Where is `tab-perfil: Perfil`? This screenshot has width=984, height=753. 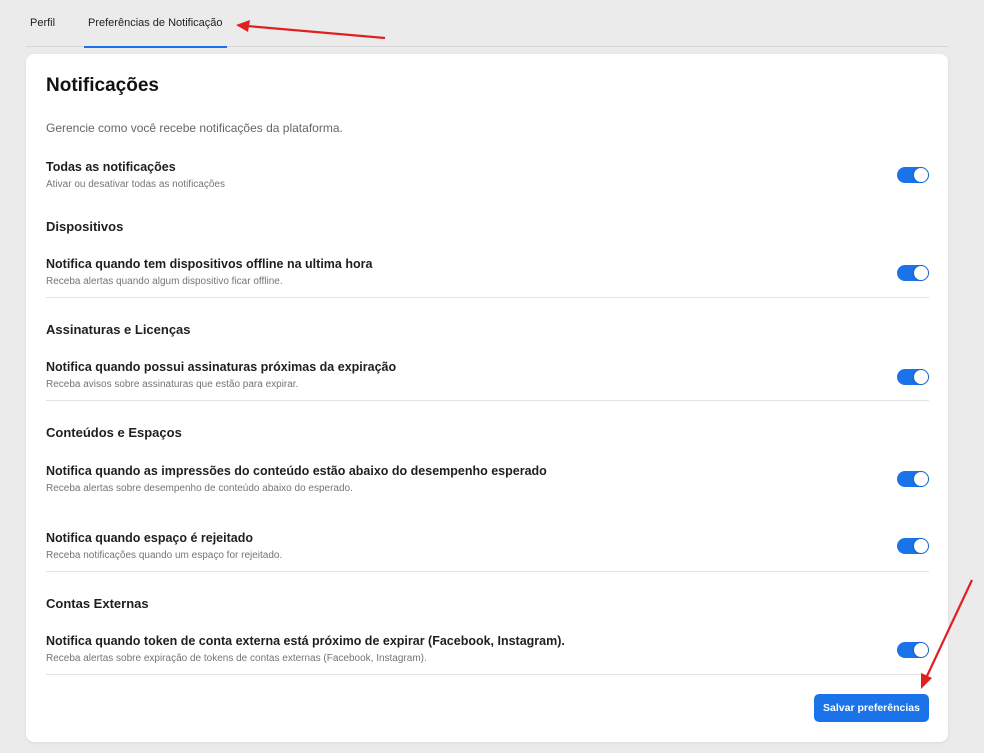
tab-perfil: Perfil is located at coordinates (42, 23).